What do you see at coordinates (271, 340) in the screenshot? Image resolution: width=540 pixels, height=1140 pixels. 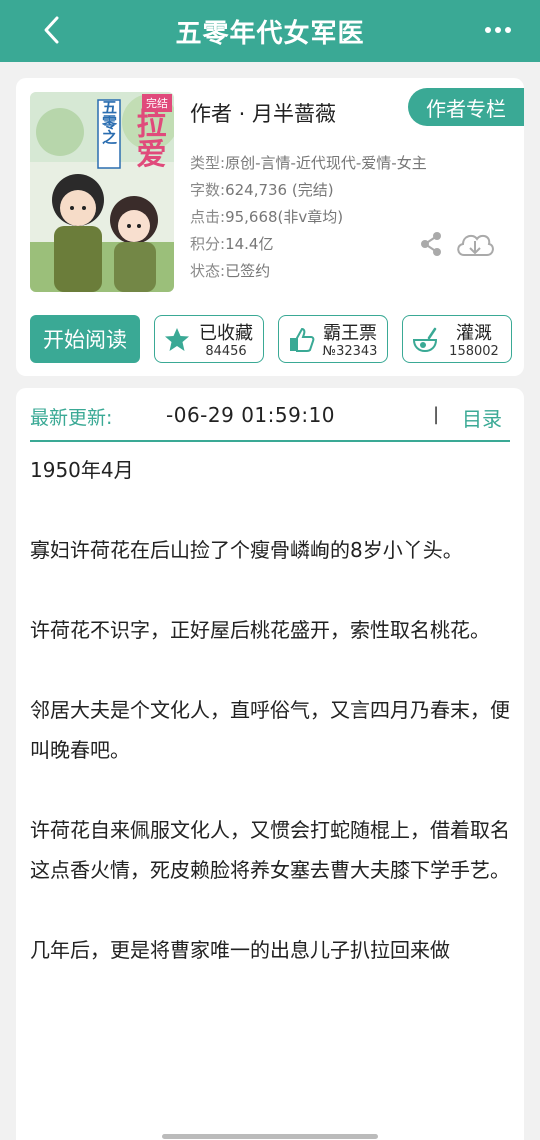 I see `action-buttons: 开始阅读 已收藏 84456 霸王票 №32343 灌溉 158002` at bounding box center [271, 340].